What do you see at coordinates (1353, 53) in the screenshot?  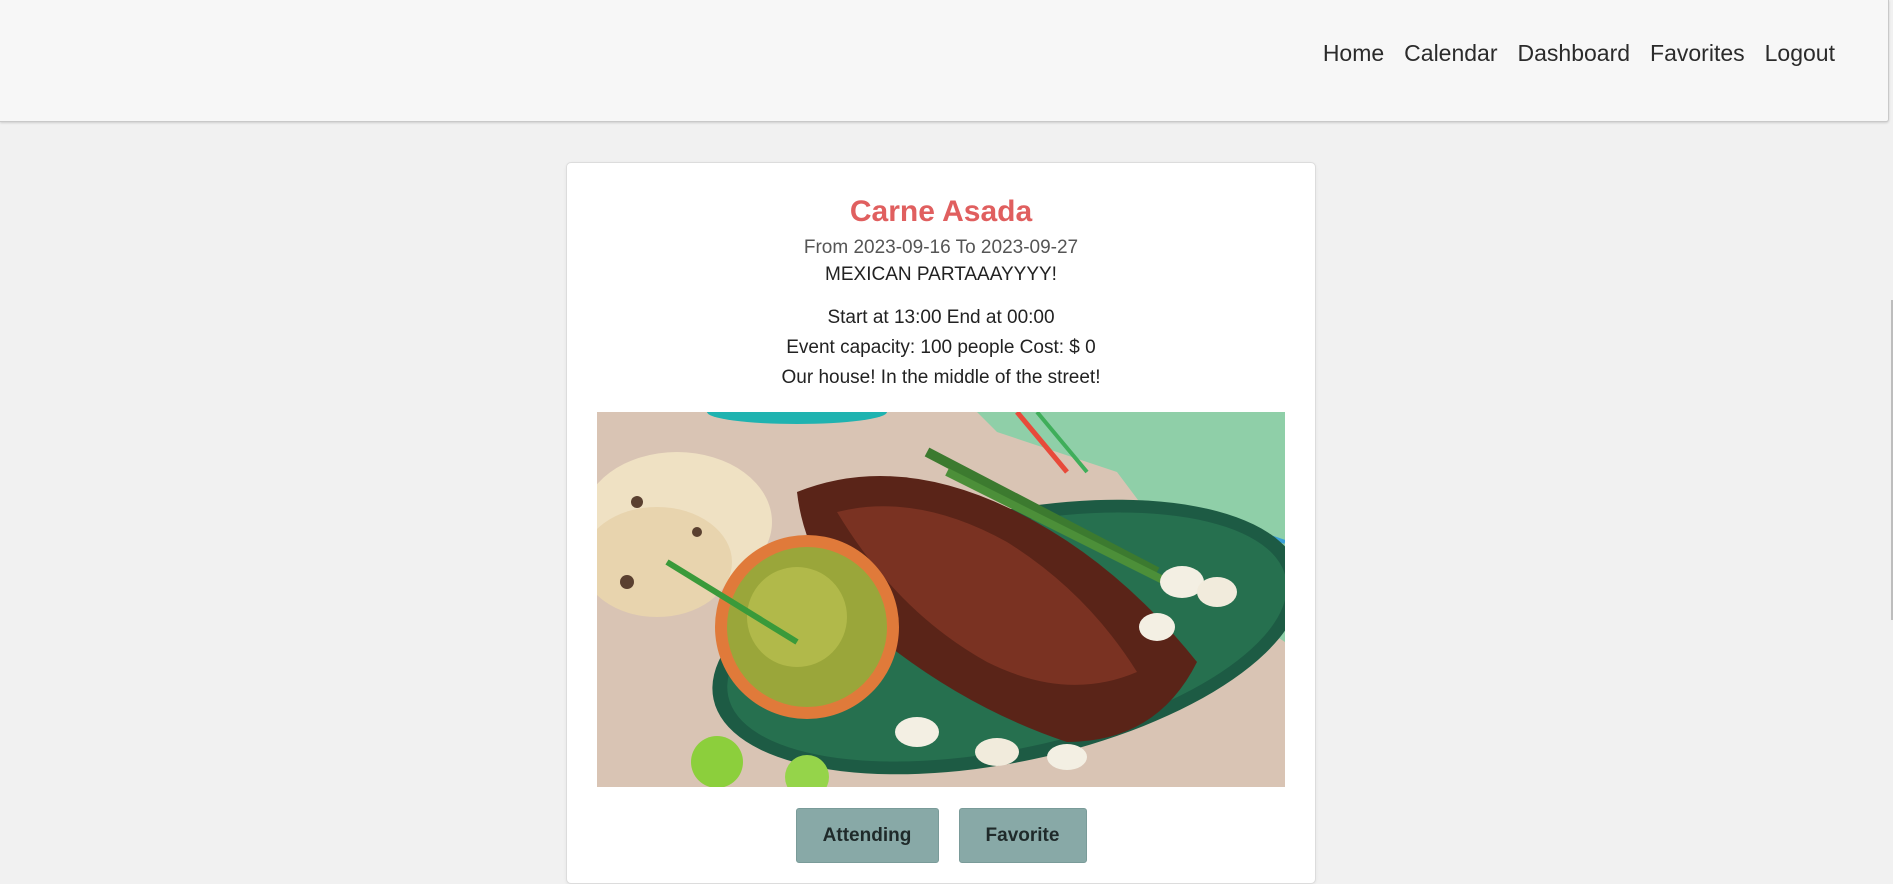 I see `nav-link-home: Home` at bounding box center [1353, 53].